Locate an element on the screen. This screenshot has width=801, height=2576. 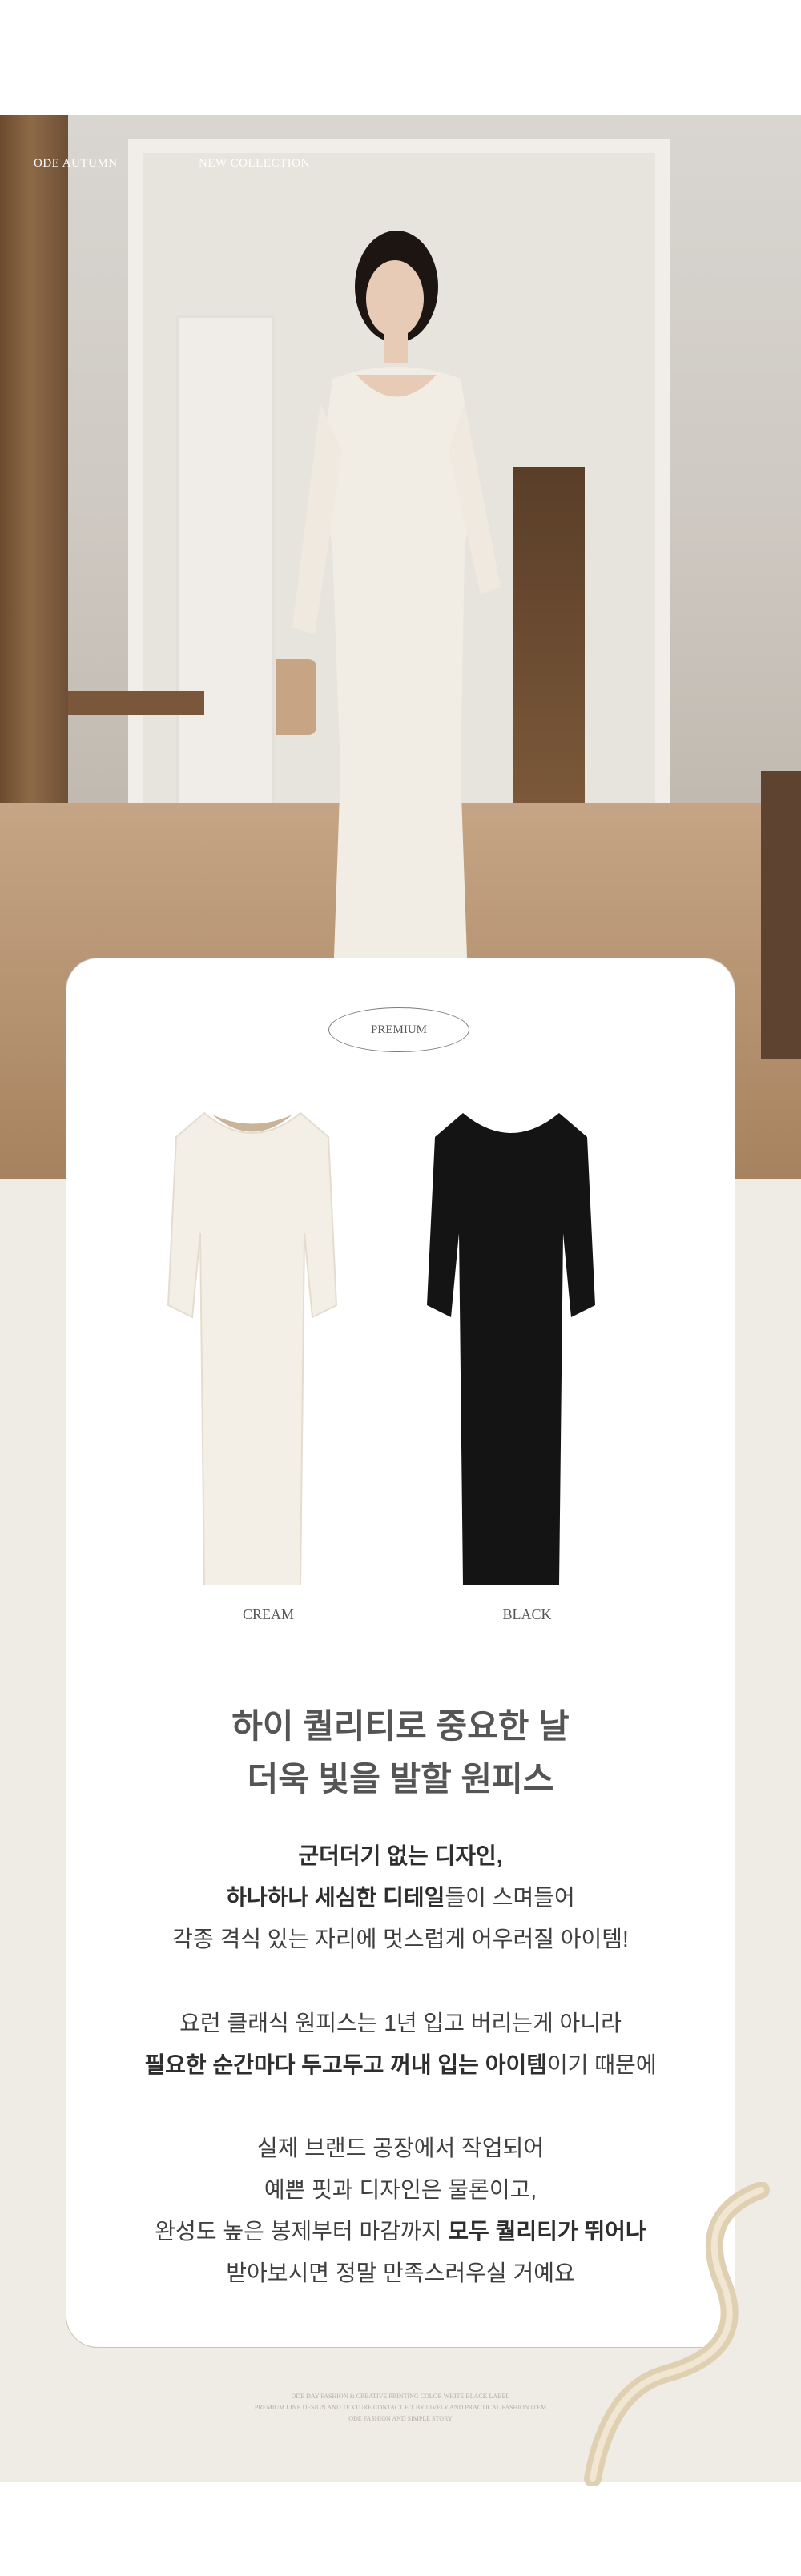
desc-line: 필요한 순간마다 두고두고 꺼내 입는 아이템이기 때문에 is located at coordinates (400, 2064).